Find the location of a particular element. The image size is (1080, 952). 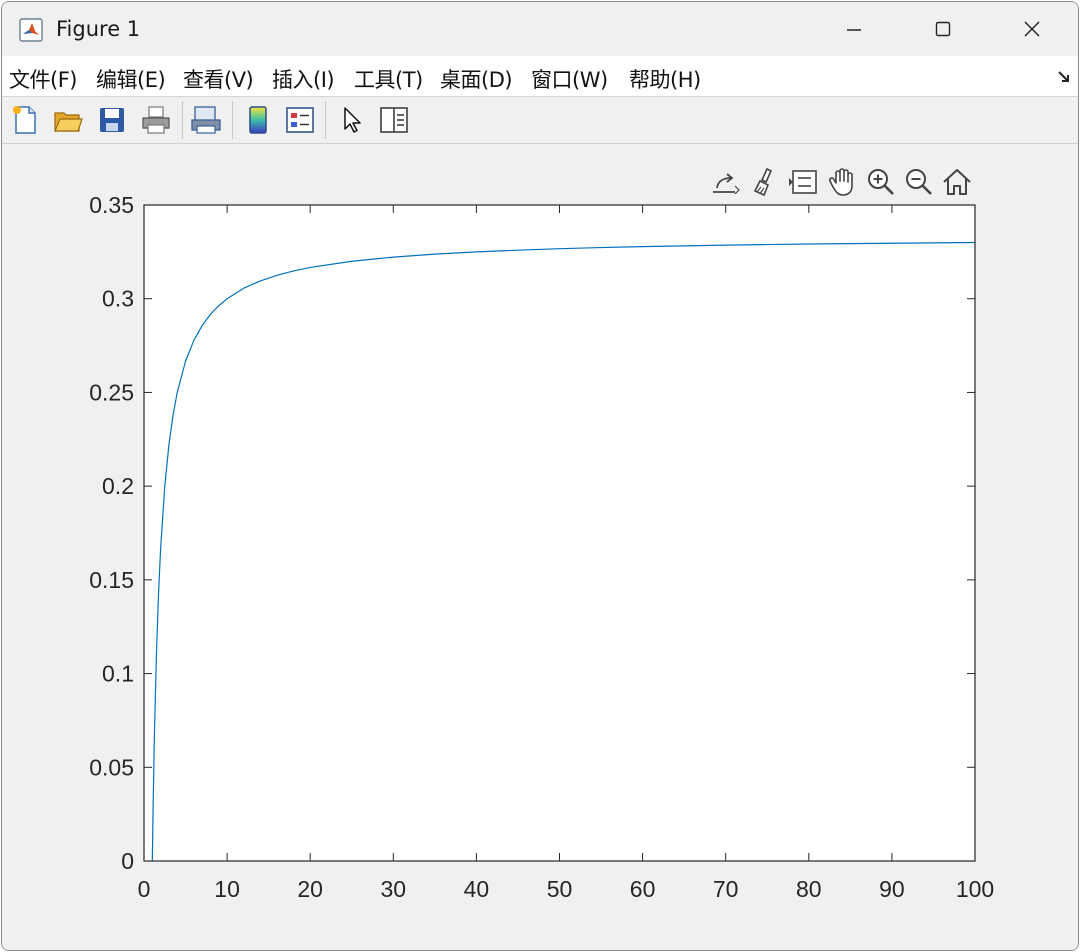

x-tick-label: 80 is located at coordinates (809, 889).